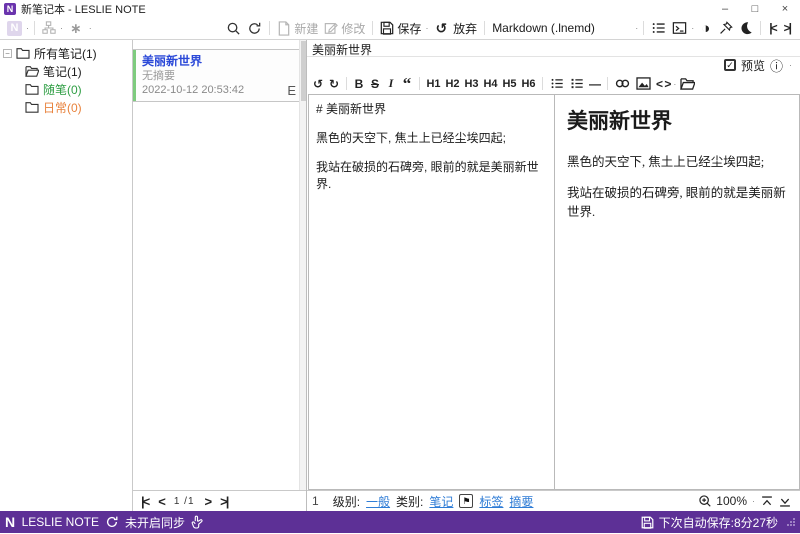 The image size is (800, 534). I want to click on md-separator, so click(607, 83).